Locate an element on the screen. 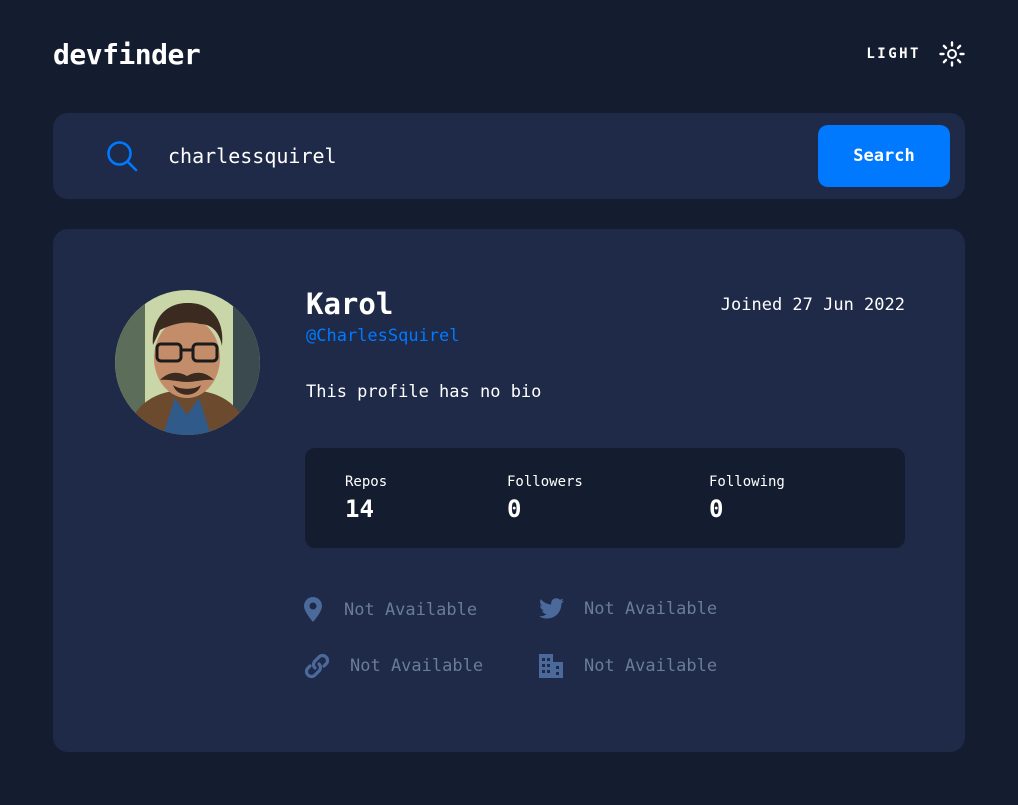  search-button: Search is located at coordinates (884, 156).